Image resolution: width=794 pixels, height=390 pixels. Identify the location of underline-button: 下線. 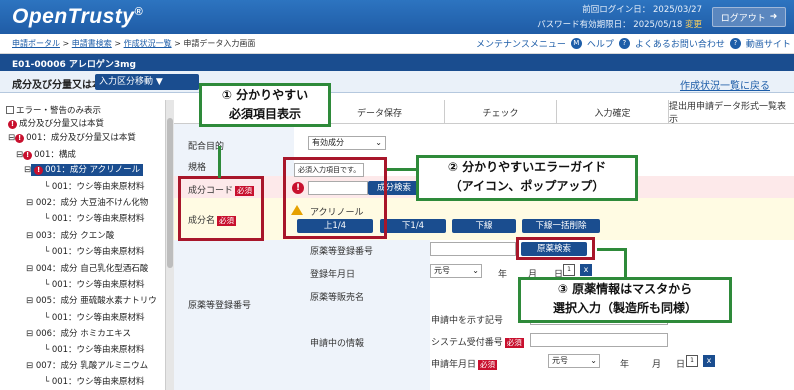
(484, 226).